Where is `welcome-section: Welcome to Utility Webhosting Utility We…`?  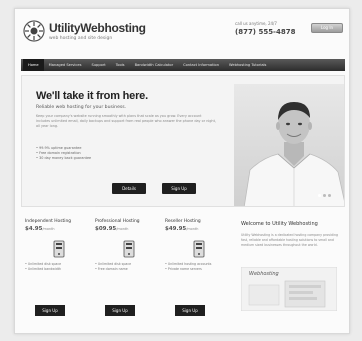
welcome-section: Welcome to Utility Webhosting Utility We… is located at coordinates (293, 266).